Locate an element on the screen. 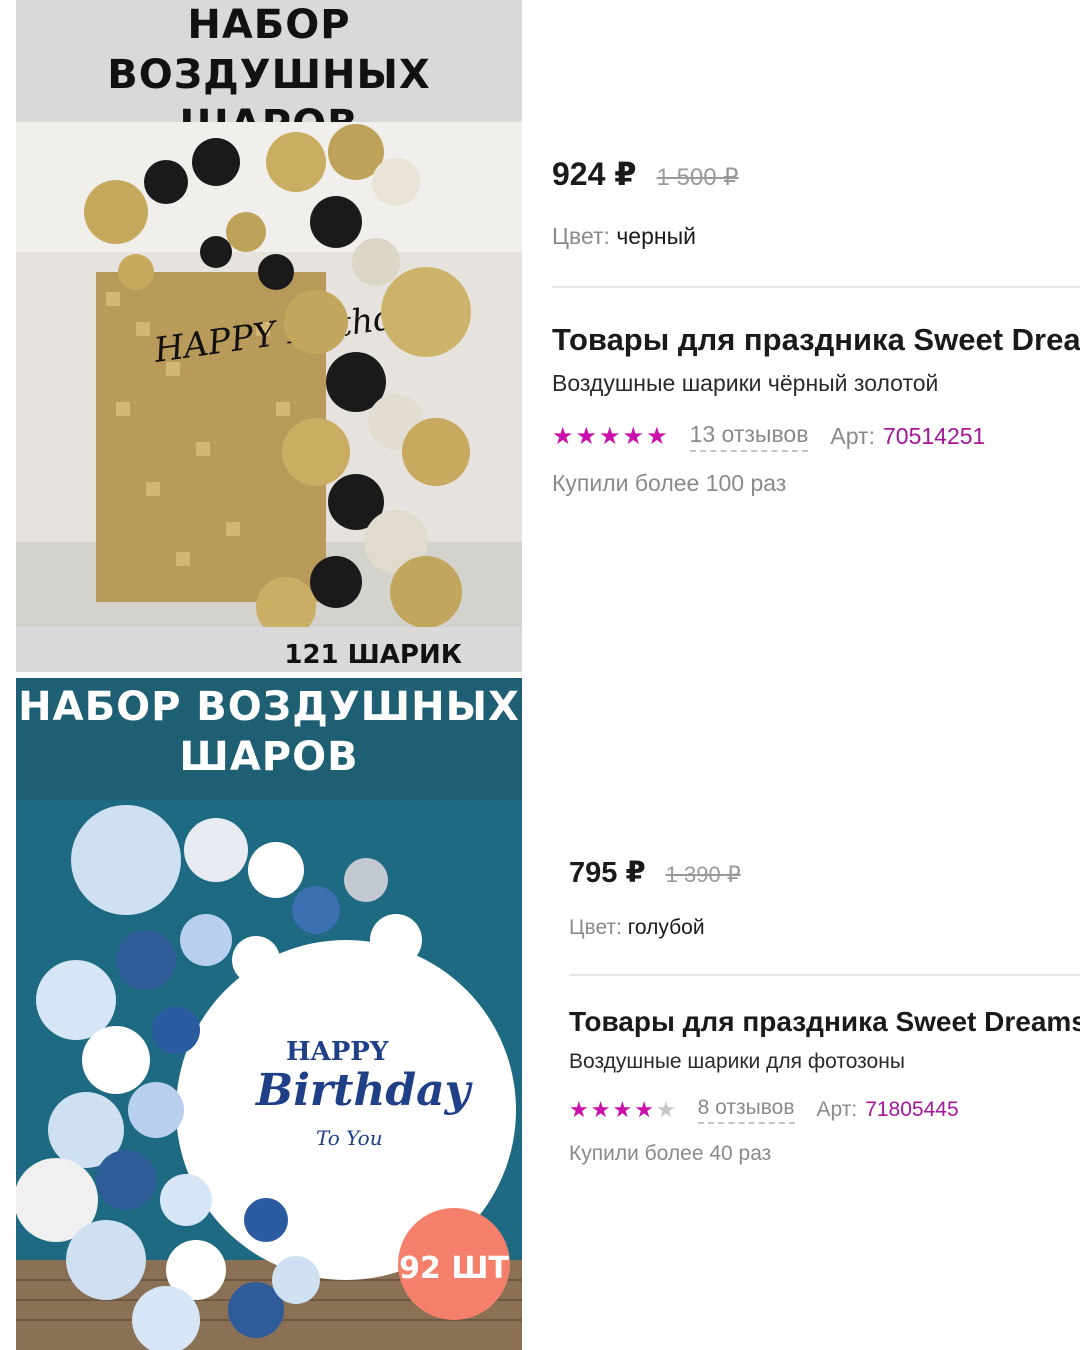 Image resolution: width=1080 pixels, height=1350 pixels. rating-row: ★ ★ ★ ★ ★ 8 отзывов Арт: 71805445 is located at coordinates (824, 1110).